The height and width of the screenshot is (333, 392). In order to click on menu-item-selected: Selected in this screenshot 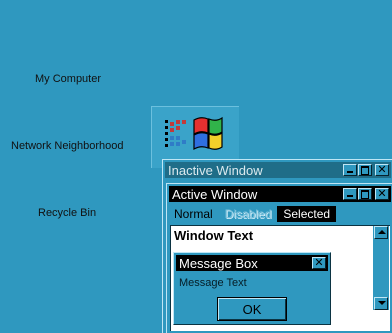, I will do `click(307, 214)`.